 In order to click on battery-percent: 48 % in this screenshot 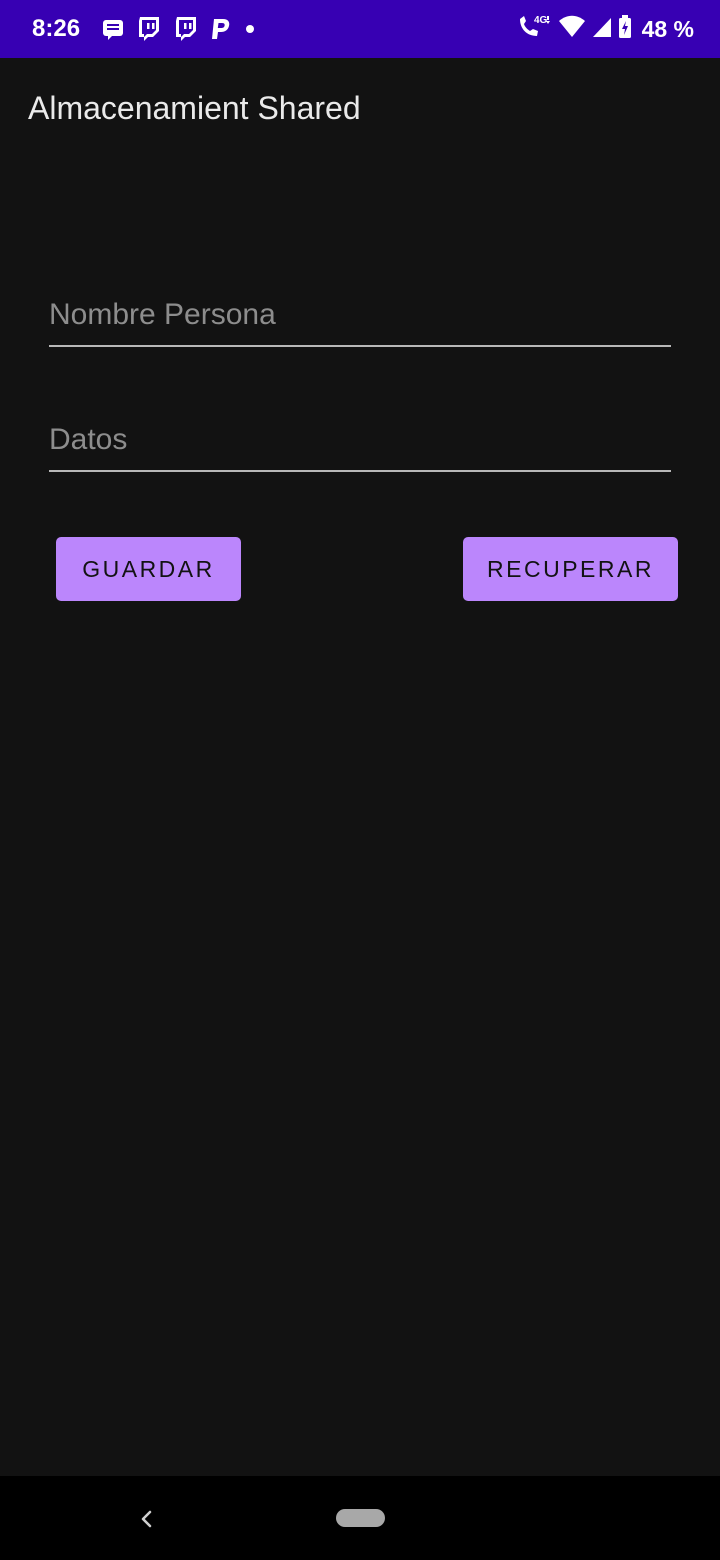, I will do `click(667, 28)`.